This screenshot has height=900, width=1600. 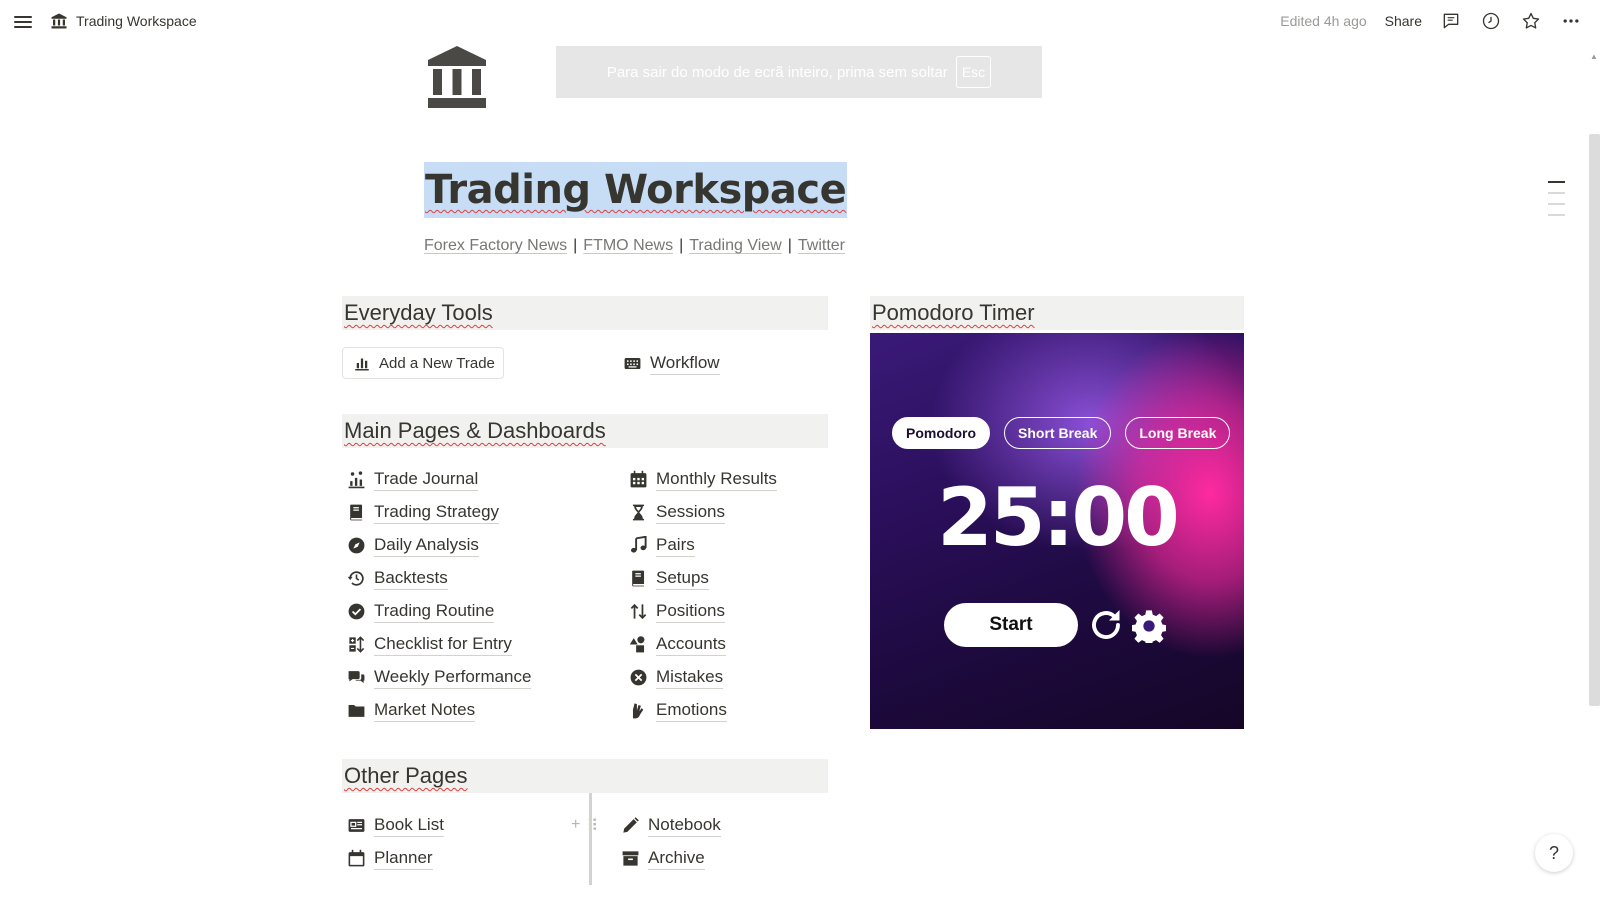 I want to click on page-link-trade-journal: Trade Journal, so click(x=412, y=479).